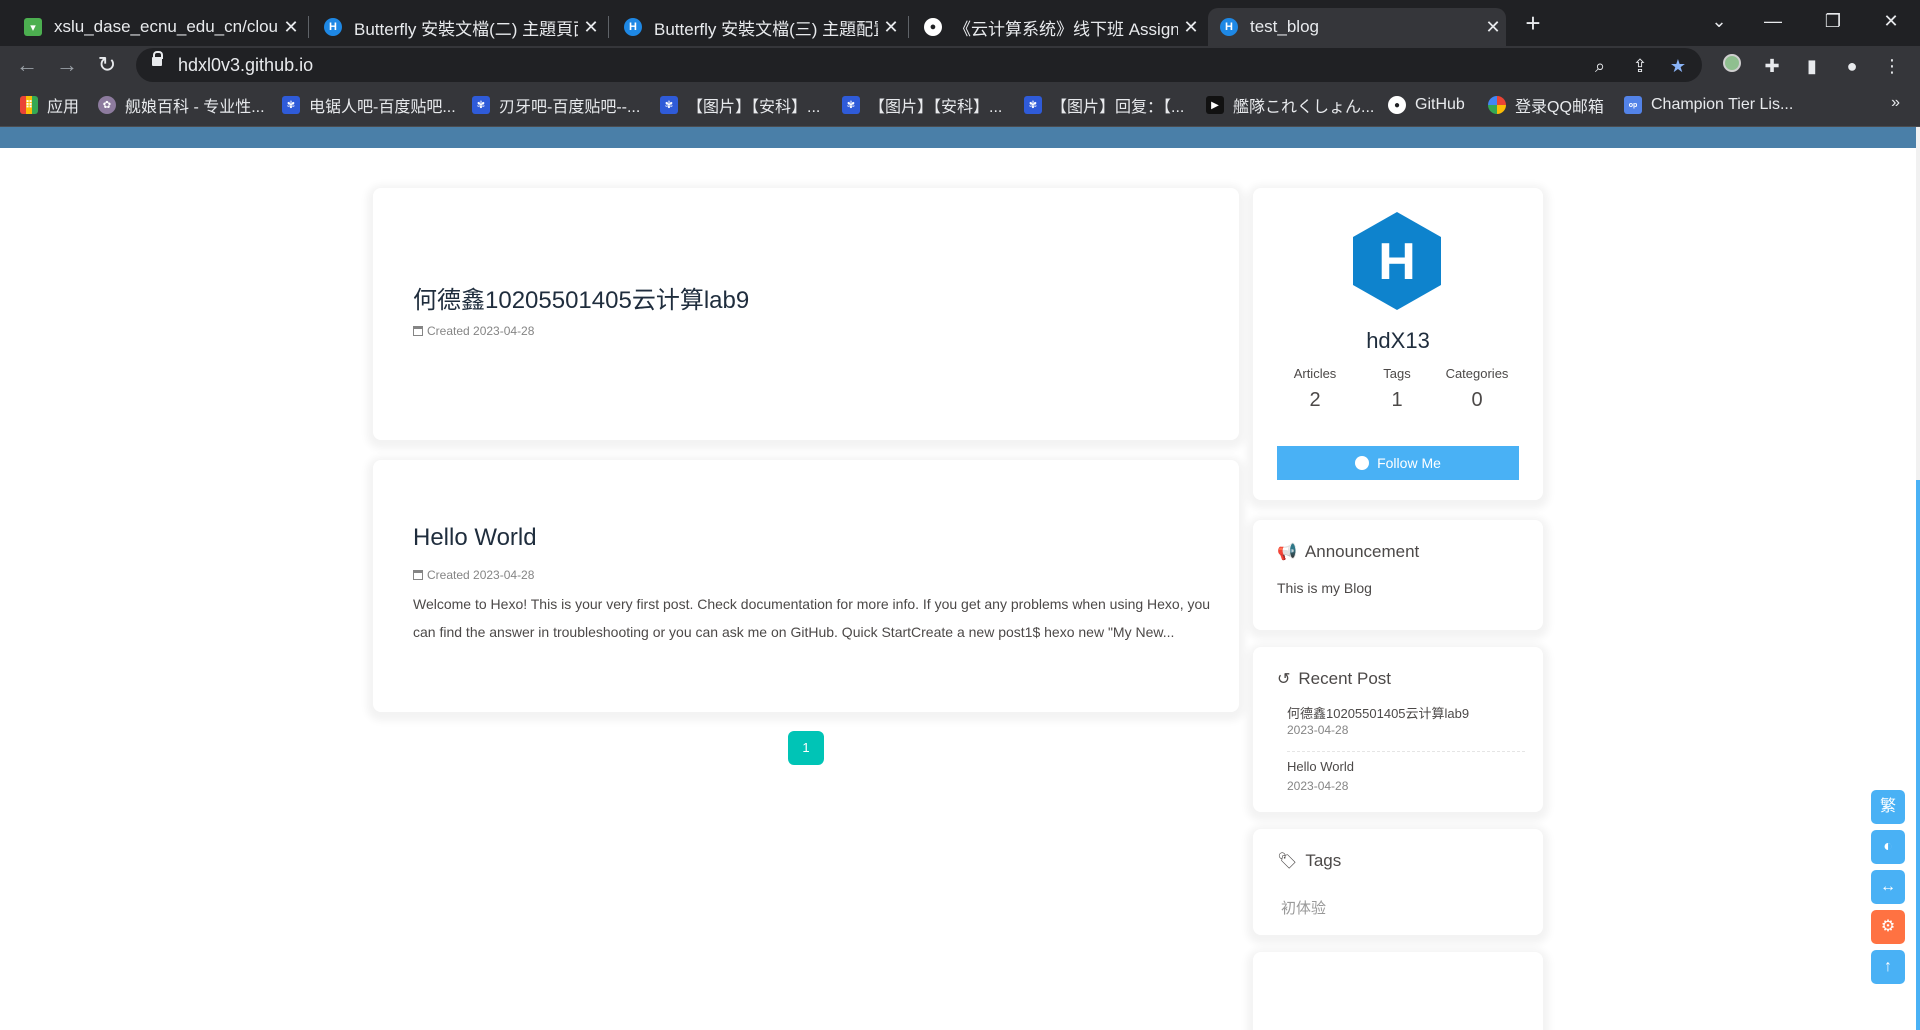 The image size is (1920, 1030). I want to click on page-header-banner, so click(958, 137).